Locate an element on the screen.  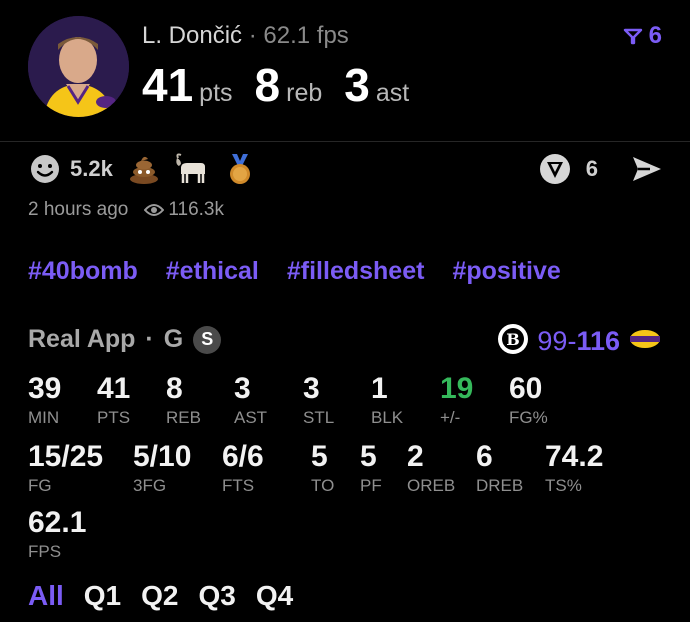
stat-ts-pct: 74.2 TS% is located at coordinates (574, 468).